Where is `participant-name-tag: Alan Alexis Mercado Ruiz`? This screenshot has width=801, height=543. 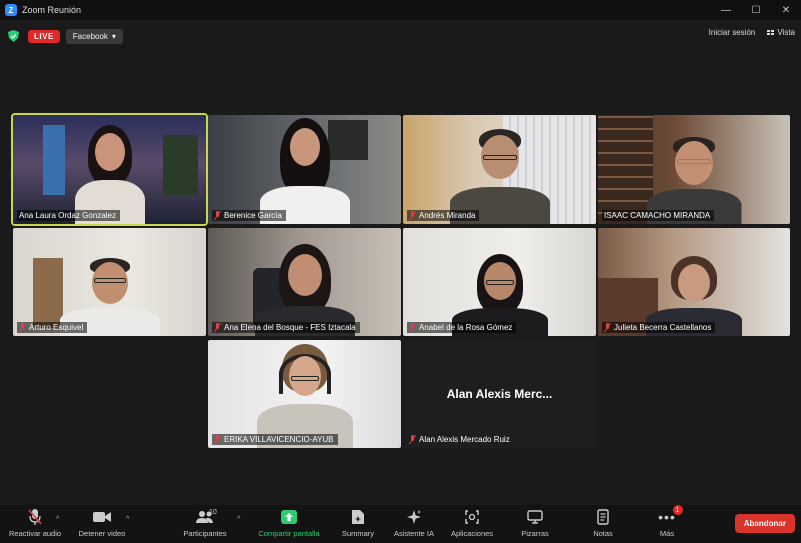 participant-name-tag: Alan Alexis Mercado Ruiz is located at coordinates (460, 439).